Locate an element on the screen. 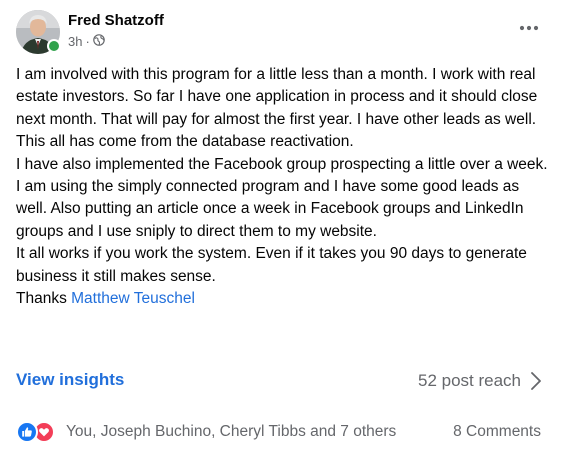 This screenshot has height=452, width=563. more-options-button is located at coordinates (529, 28).